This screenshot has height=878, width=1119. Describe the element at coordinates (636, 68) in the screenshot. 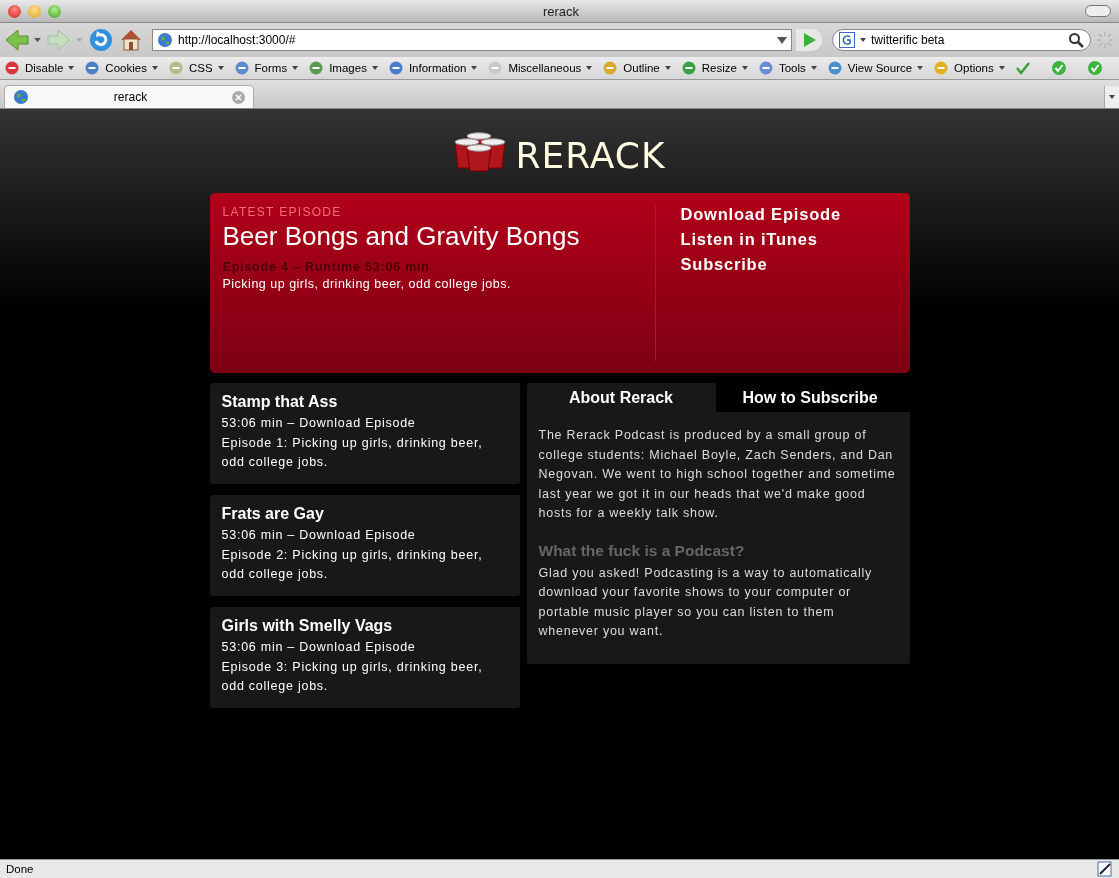

I see `toolbar-menu: Outline` at that location.